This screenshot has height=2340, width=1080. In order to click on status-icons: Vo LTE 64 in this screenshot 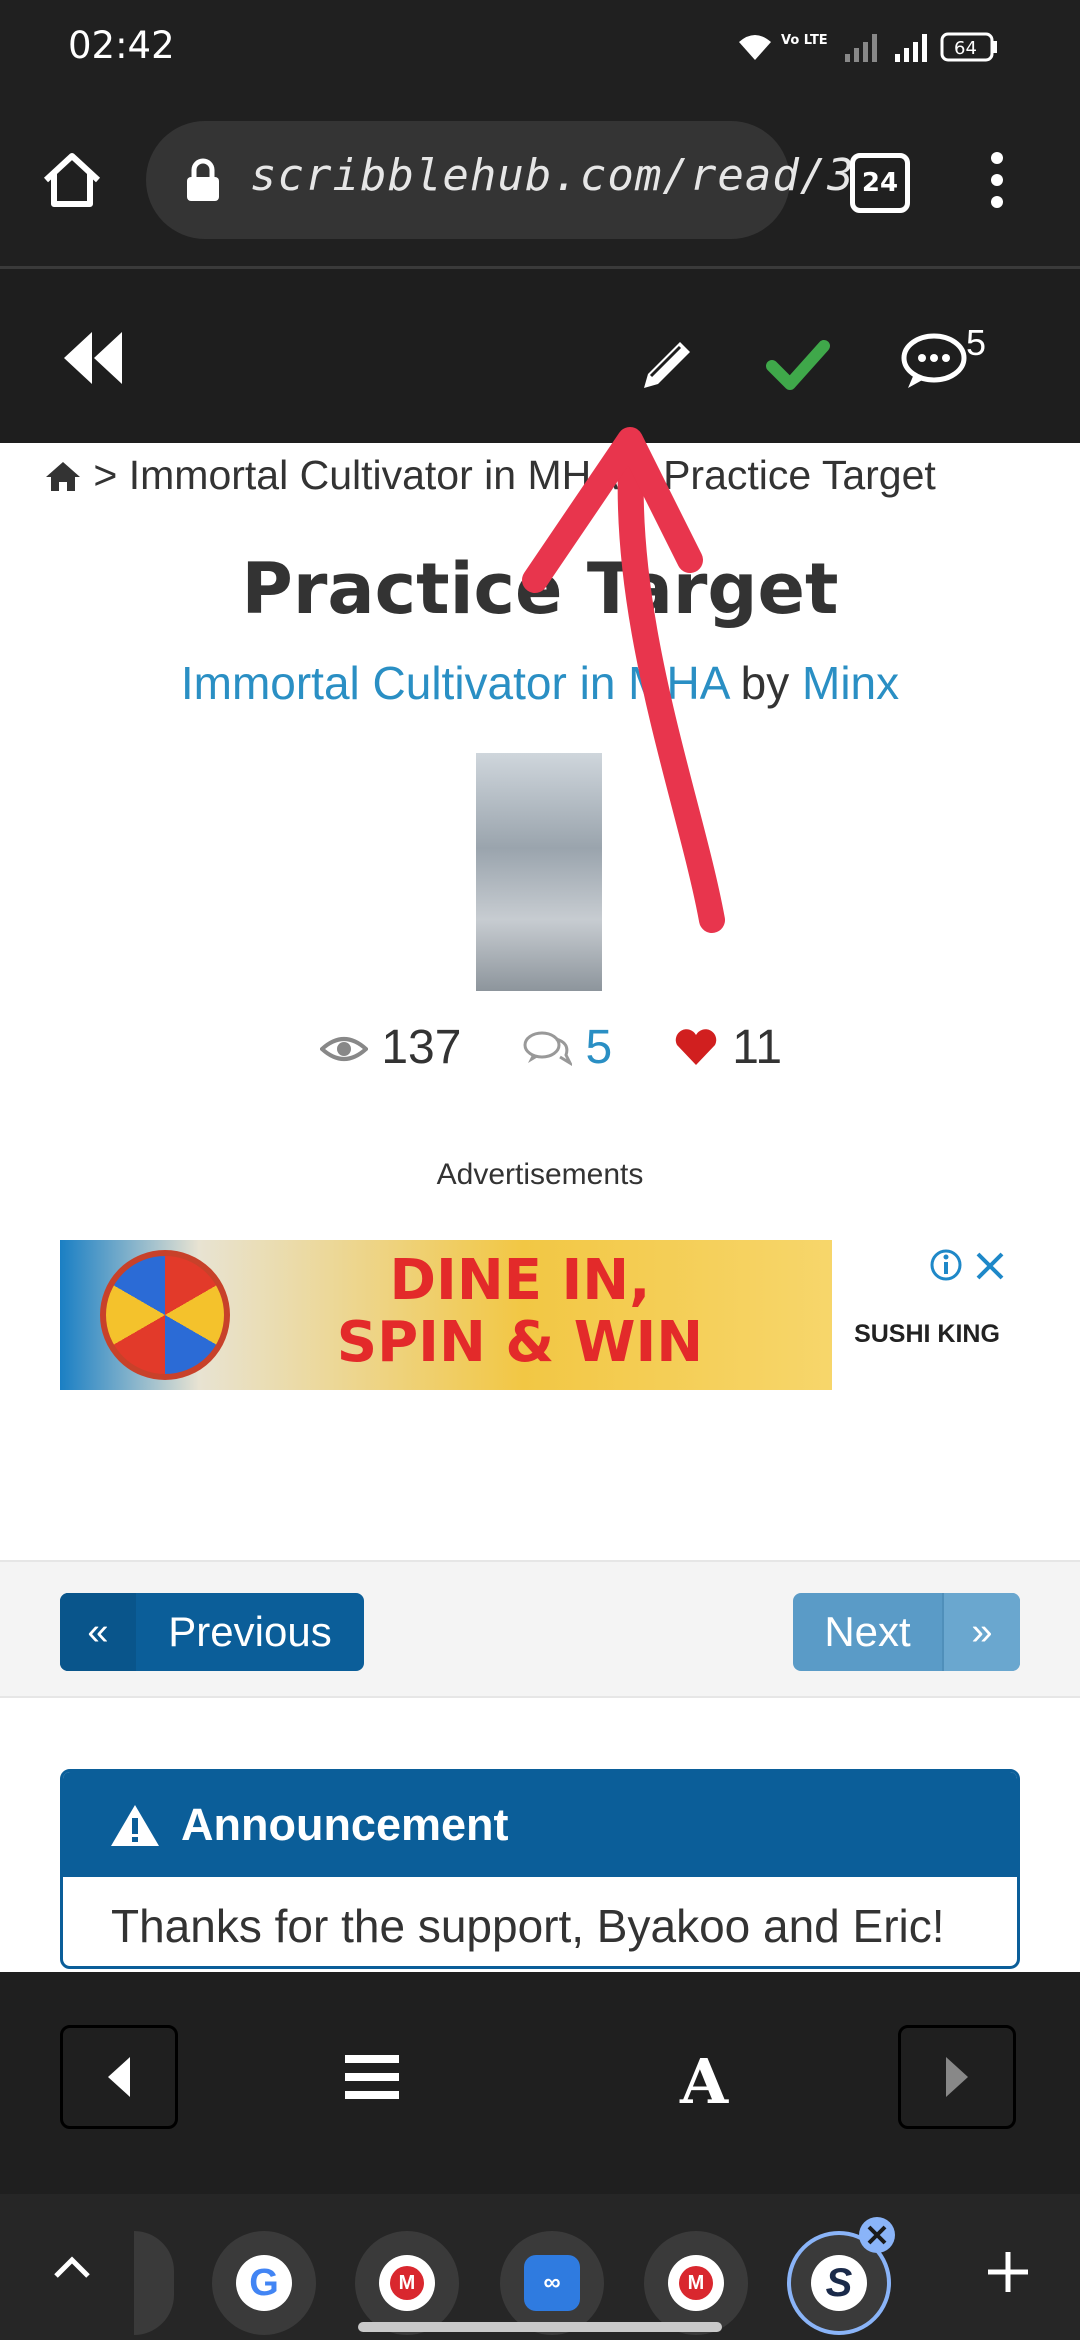, I will do `click(868, 47)`.